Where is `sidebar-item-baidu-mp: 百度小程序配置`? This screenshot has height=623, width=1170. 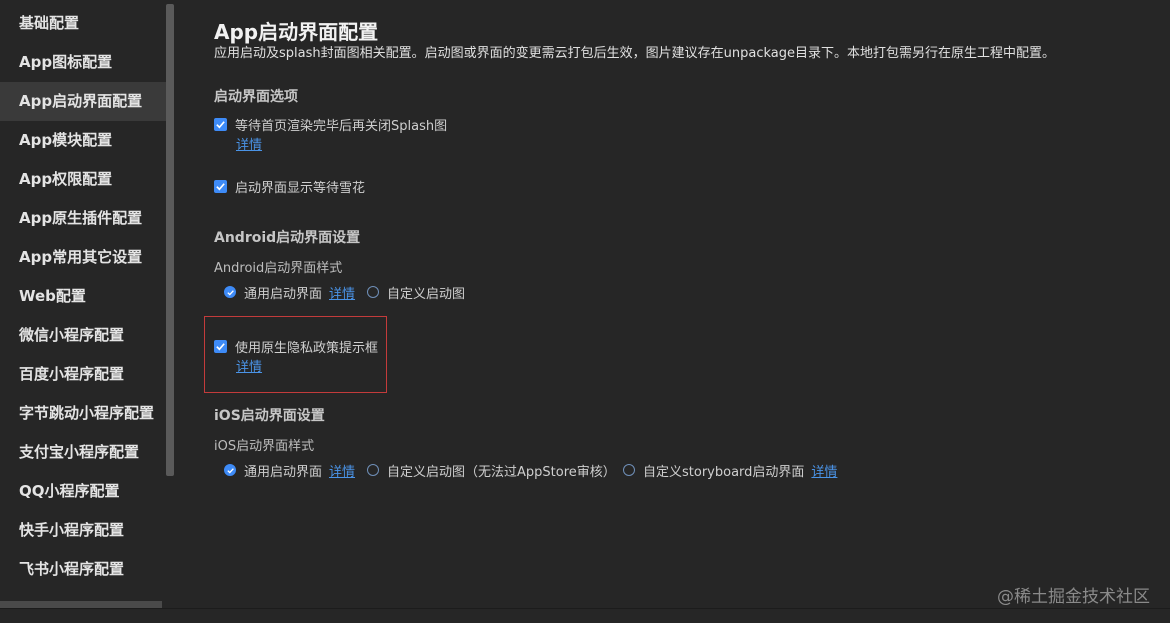 sidebar-item-baidu-mp: 百度小程序配置 is located at coordinates (83, 374).